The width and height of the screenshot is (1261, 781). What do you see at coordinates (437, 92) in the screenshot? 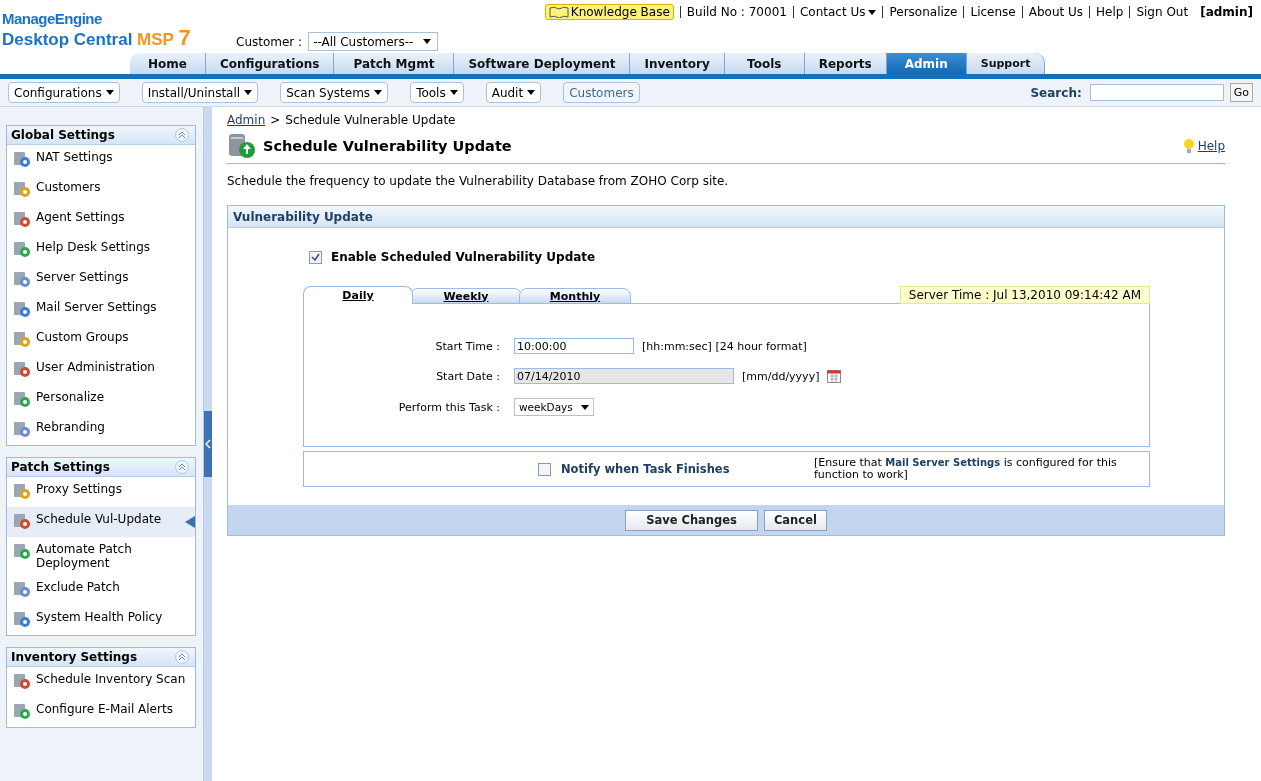
I see `menu-button: Tools` at bounding box center [437, 92].